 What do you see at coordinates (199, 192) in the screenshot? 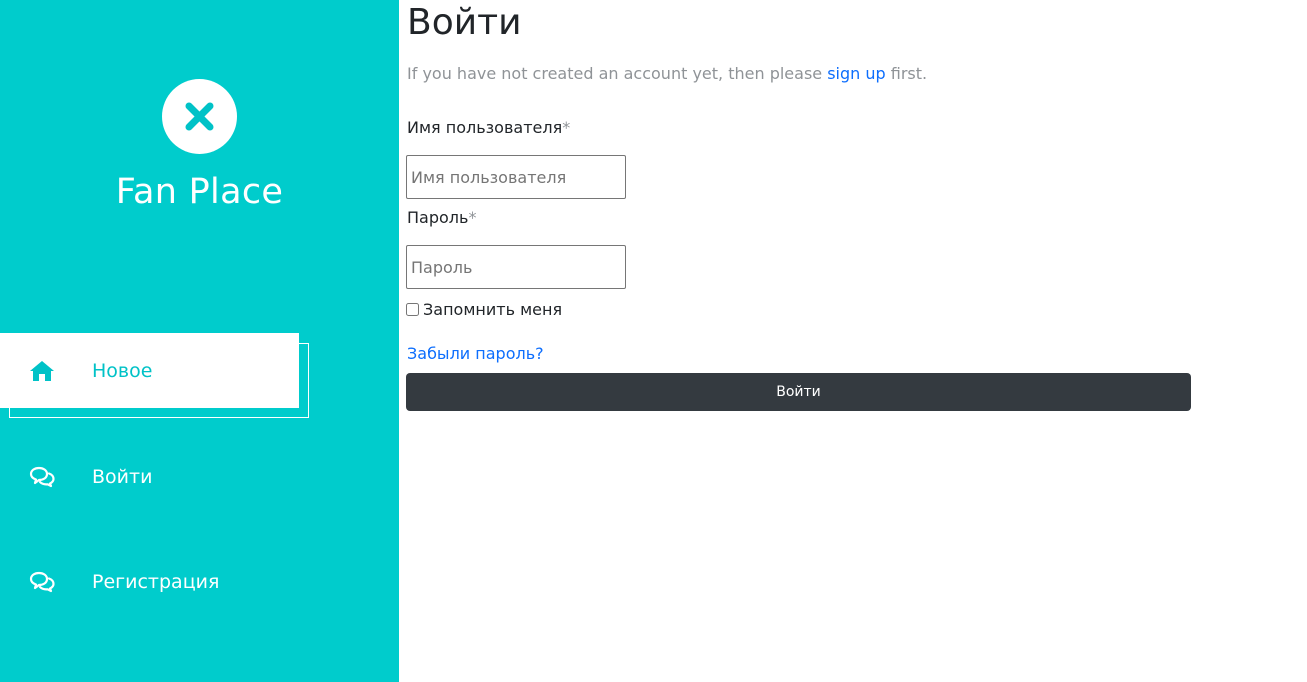
I see `brand-name: Fan Place` at bounding box center [199, 192].